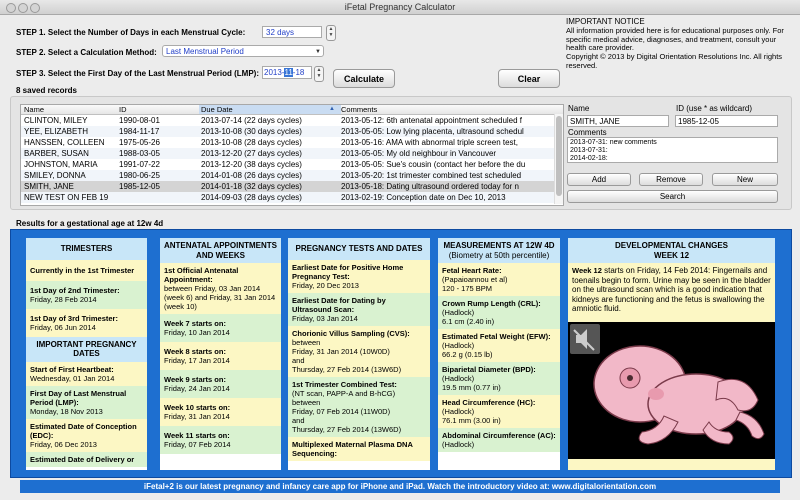 The height and width of the screenshot is (500, 800). I want to click on heartbeat-label: Start of First Heartbeat:, so click(72, 369).